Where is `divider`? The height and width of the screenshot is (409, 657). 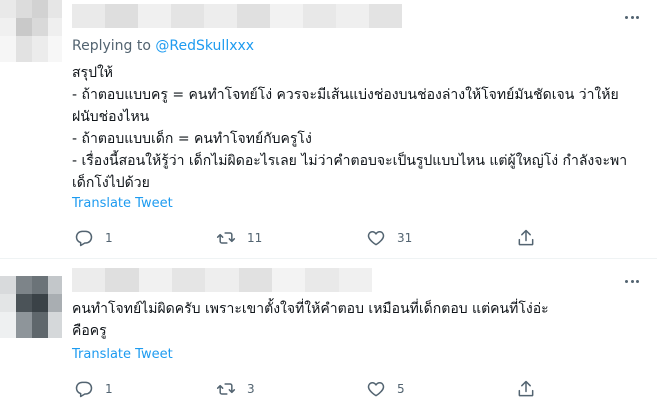 divider is located at coordinates (328, 258).